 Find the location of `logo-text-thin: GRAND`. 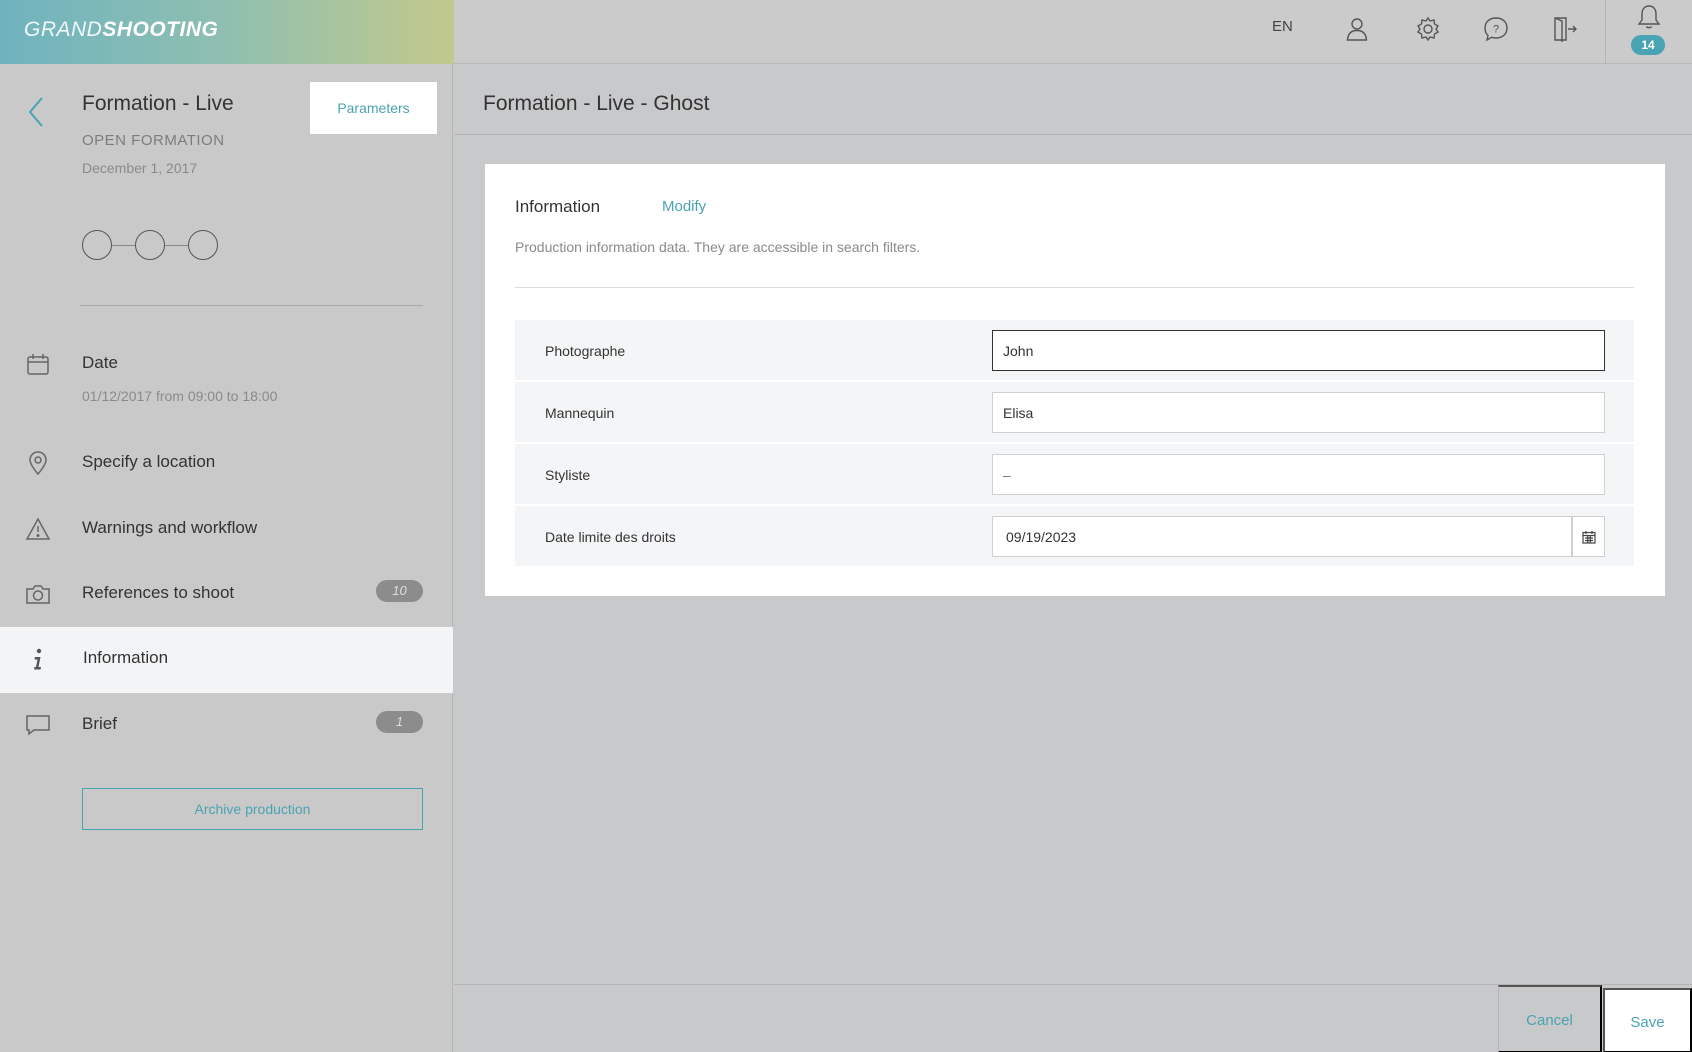

logo-text-thin: GRAND is located at coordinates (63, 29).